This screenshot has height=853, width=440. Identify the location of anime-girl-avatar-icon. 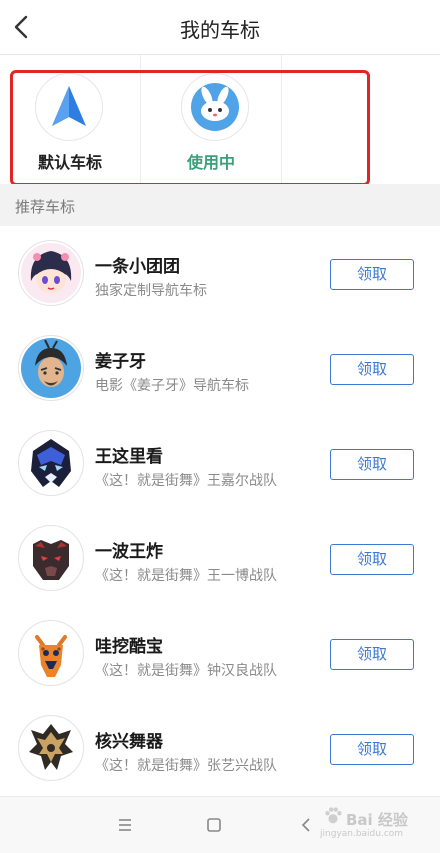
(51, 273).